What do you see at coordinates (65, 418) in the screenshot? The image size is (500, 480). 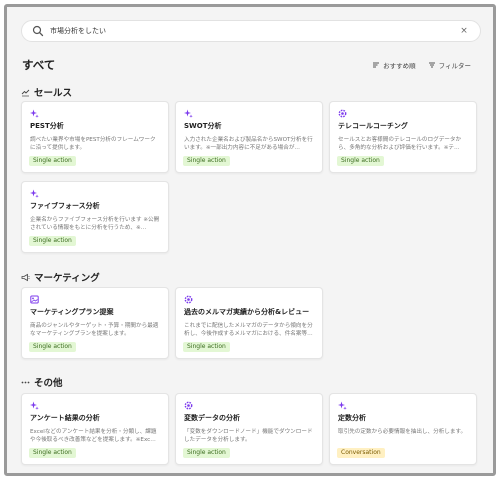 I see `card-title: アンケート結果の分析` at bounding box center [65, 418].